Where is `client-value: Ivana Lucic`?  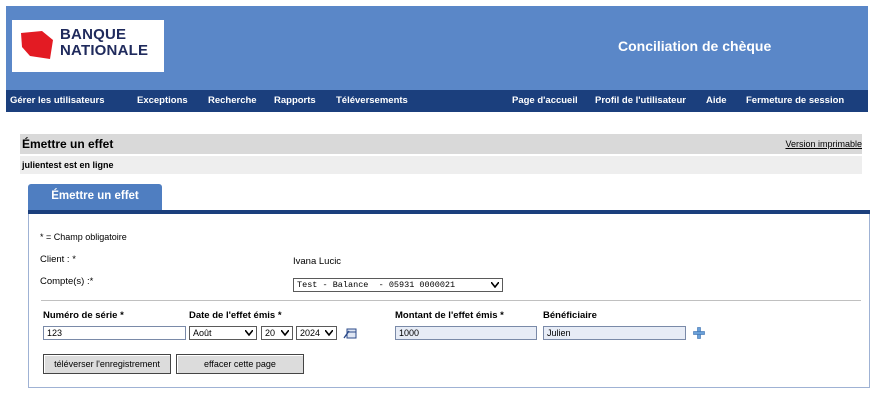 client-value: Ivana Lucic is located at coordinates (317, 261).